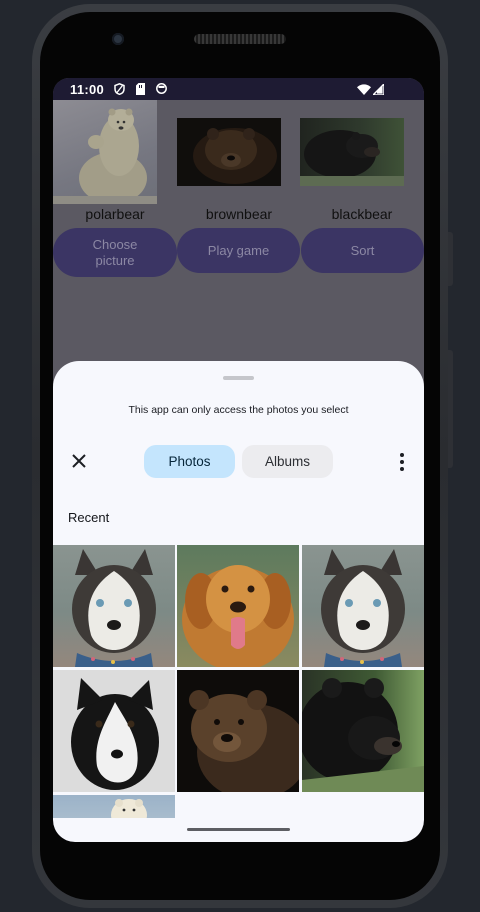 This screenshot has height=912, width=480. Describe the element at coordinates (364, 89) in the screenshot. I see `wifi-icon` at that location.